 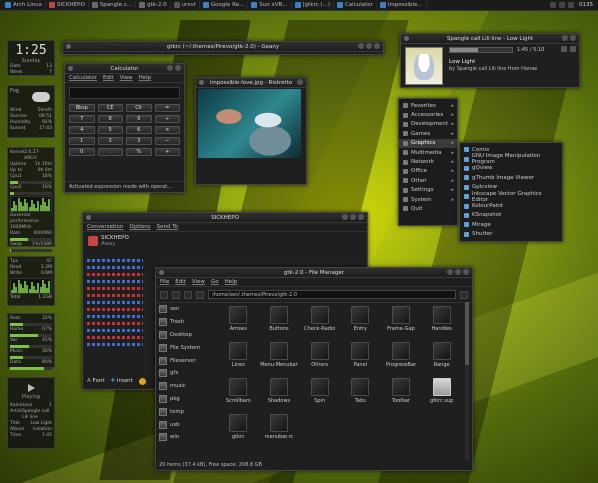 I want to click on graphics-menu-item: gQview, so click(x=511, y=168).